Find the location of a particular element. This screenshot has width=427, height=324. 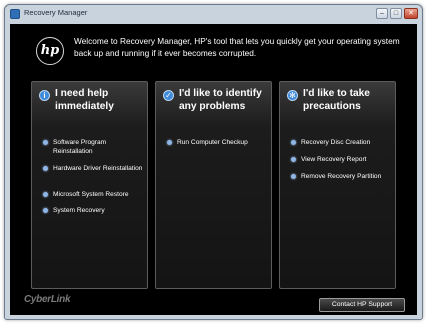

close-button: ✕ is located at coordinates (411, 13).